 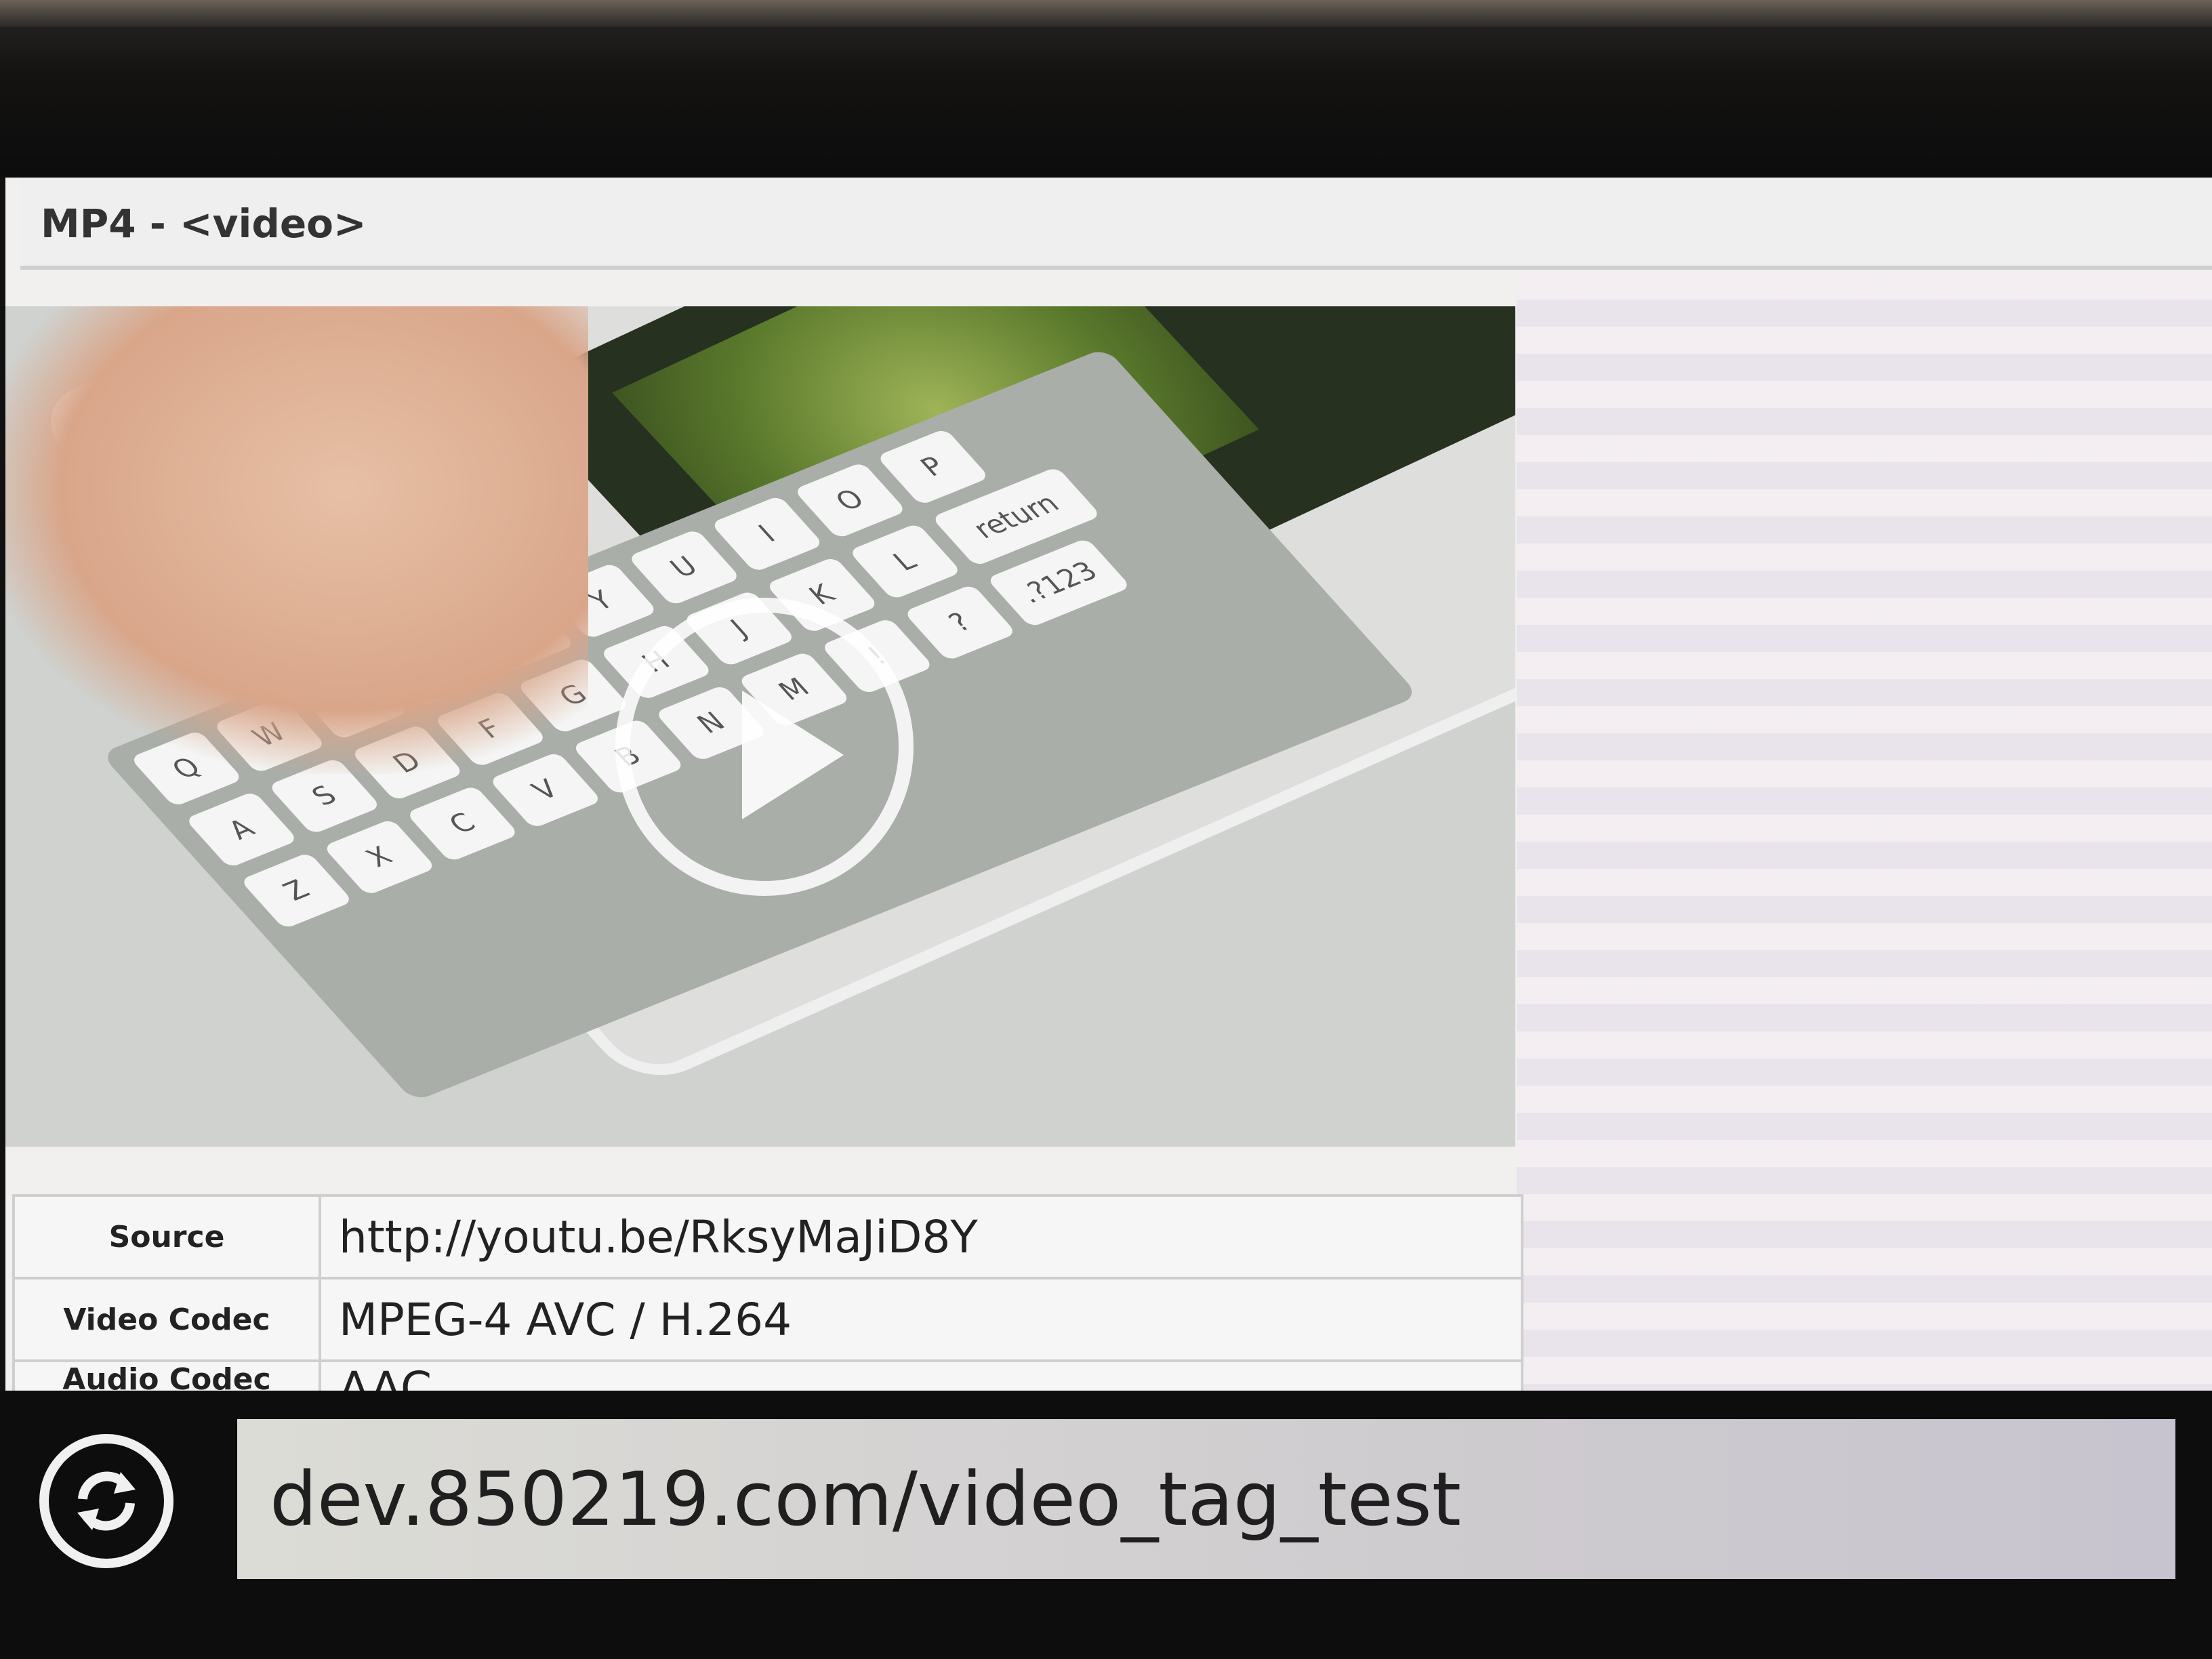 I want to click on info-label-video-codec: Video Codec, so click(x=166, y=1319).